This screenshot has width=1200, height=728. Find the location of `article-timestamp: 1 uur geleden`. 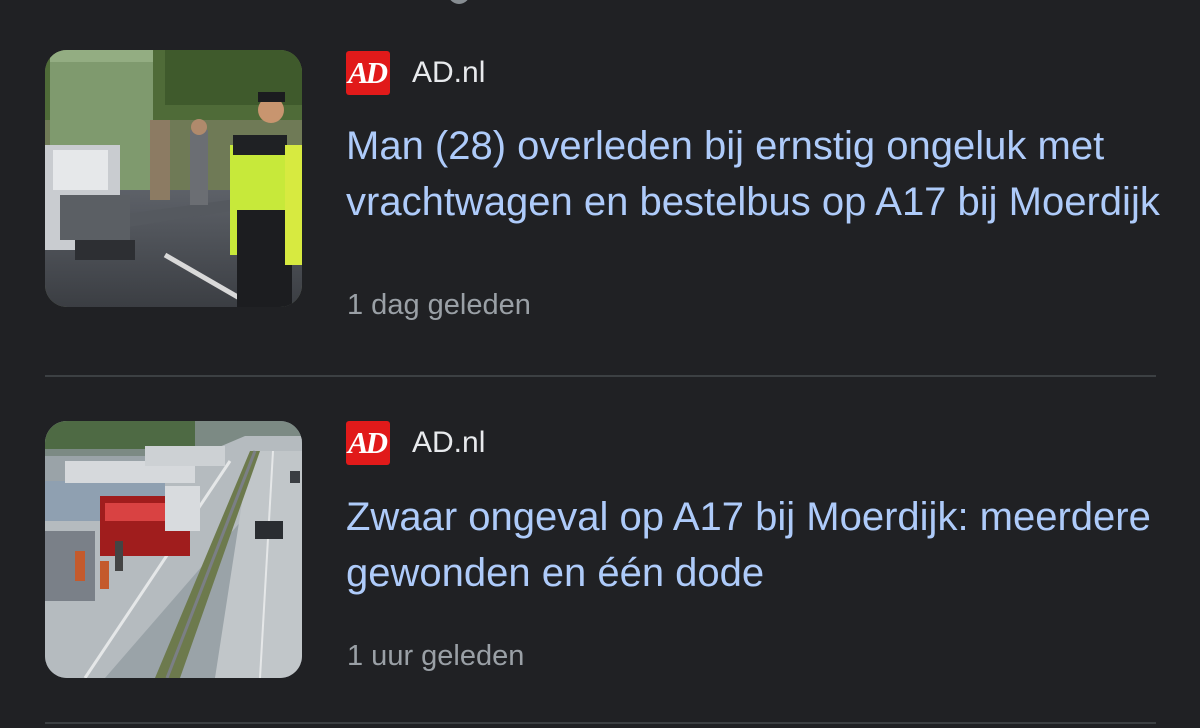

article-timestamp: 1 uur geleden is located at coordinates (436, 656).